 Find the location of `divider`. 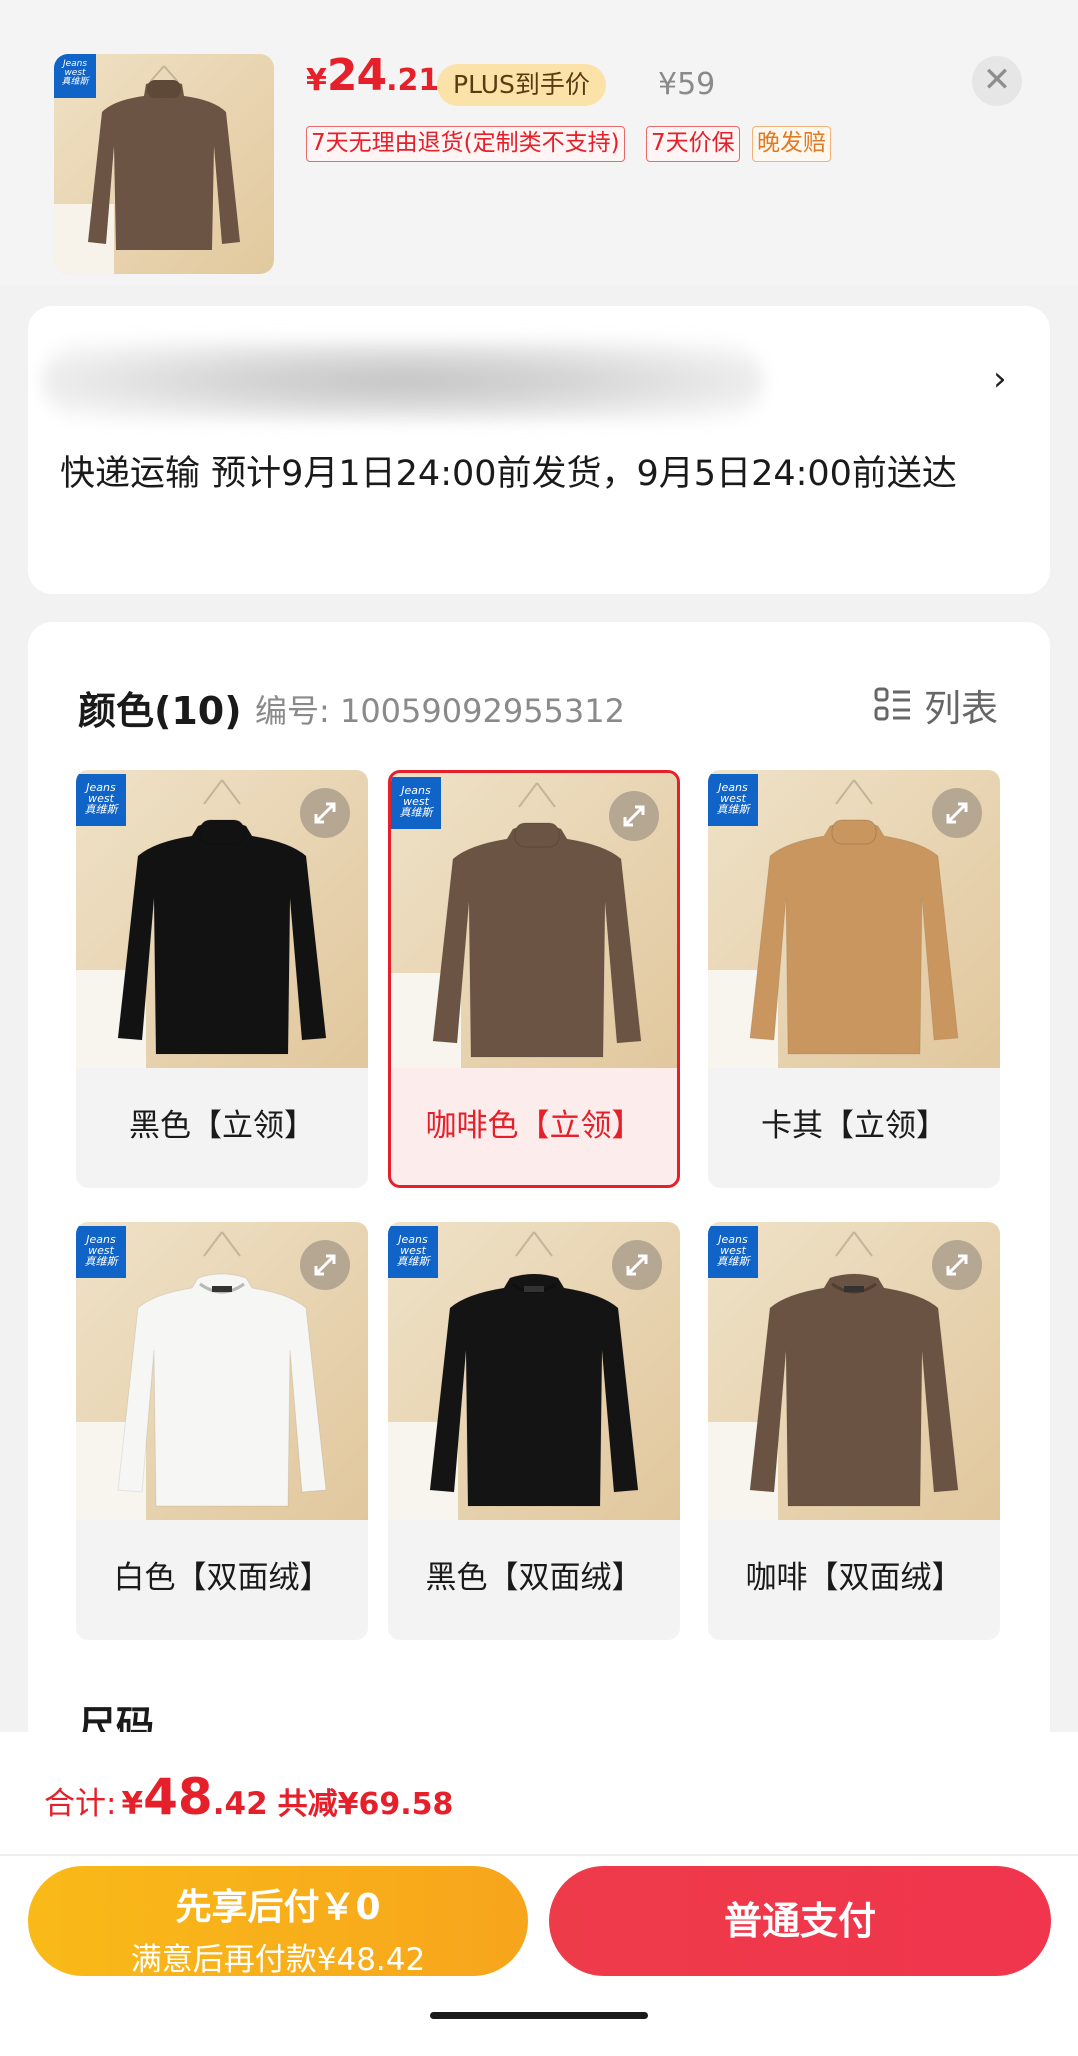

divider is located at coordinates (539, 1855).